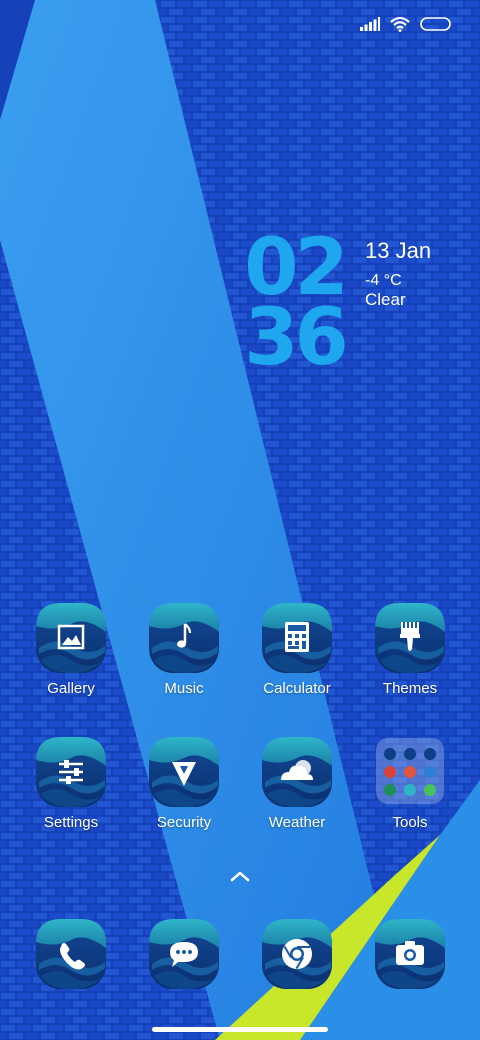 The width and height of the screenshot is (480, 1040). Describe the element at coordinates (71, 637) in the screenshot. I see `gallery-icon` at that location.